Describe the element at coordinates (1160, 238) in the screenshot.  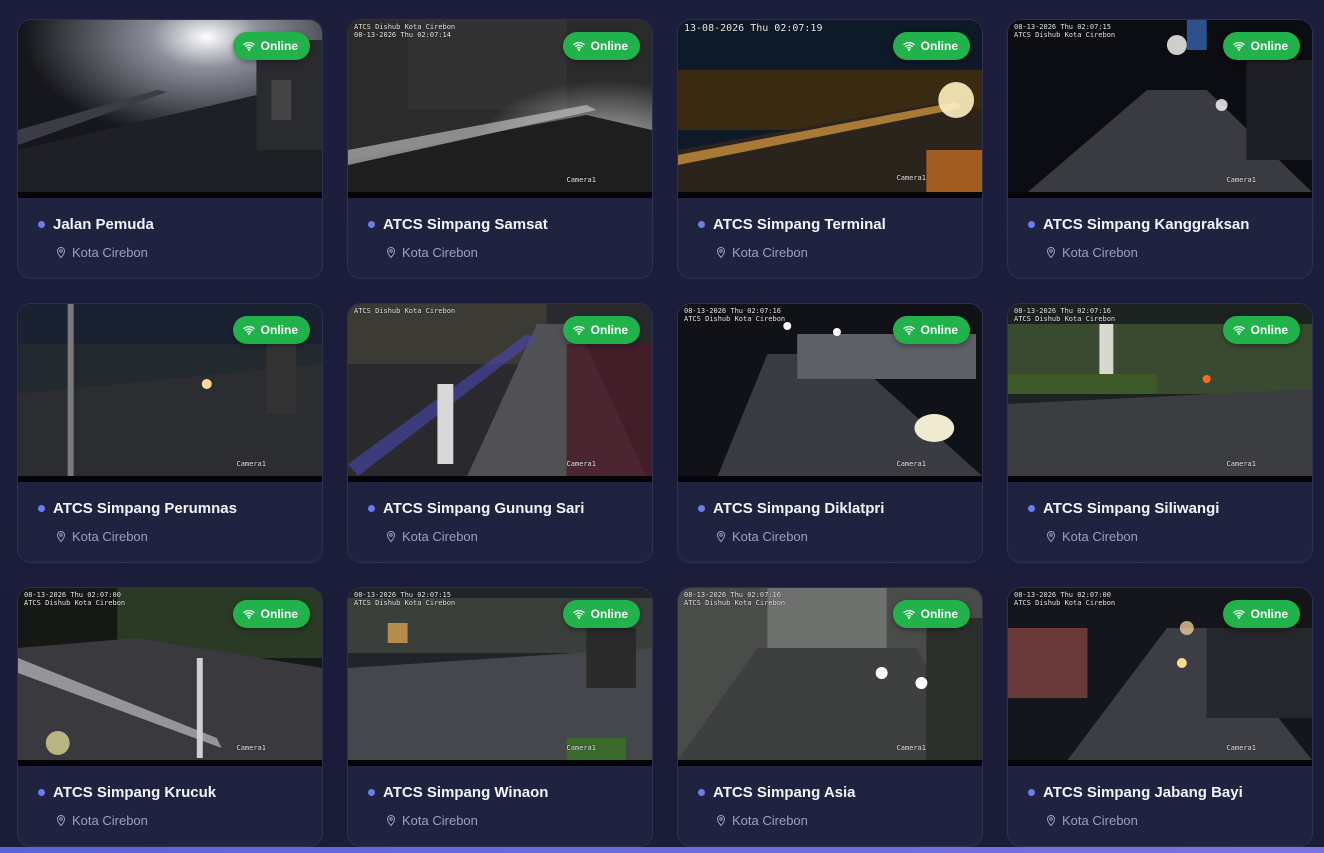
I see `camera-info: ATCS Simpang Kanggraksan Kota Cirebon` at that location.